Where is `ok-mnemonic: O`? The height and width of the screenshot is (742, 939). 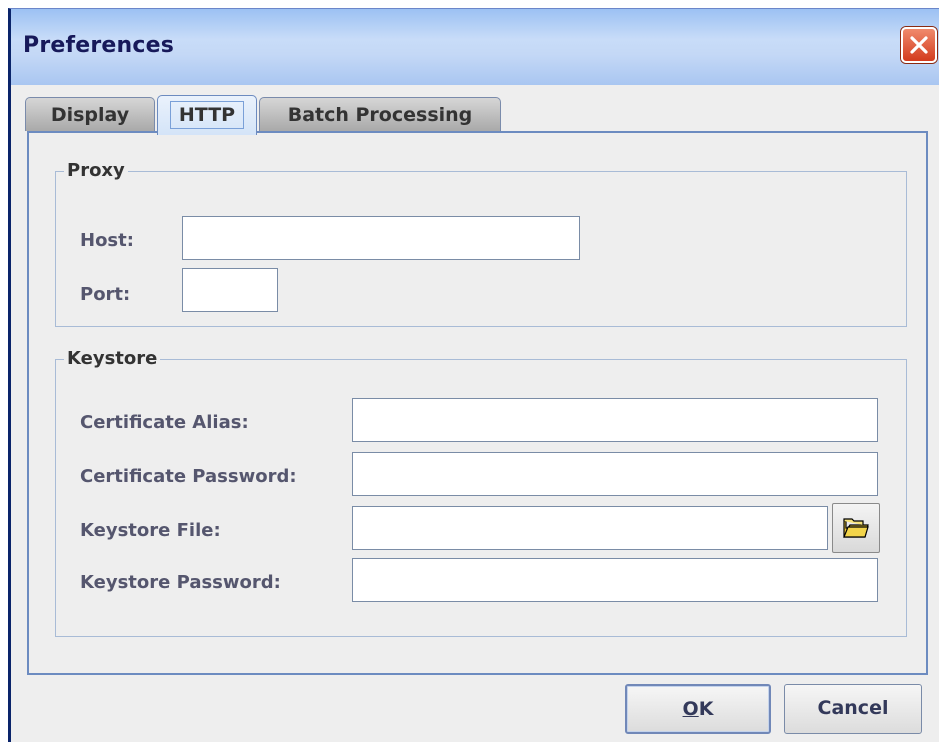 ok-mnemonic: O is located at coordinates (690, 709).